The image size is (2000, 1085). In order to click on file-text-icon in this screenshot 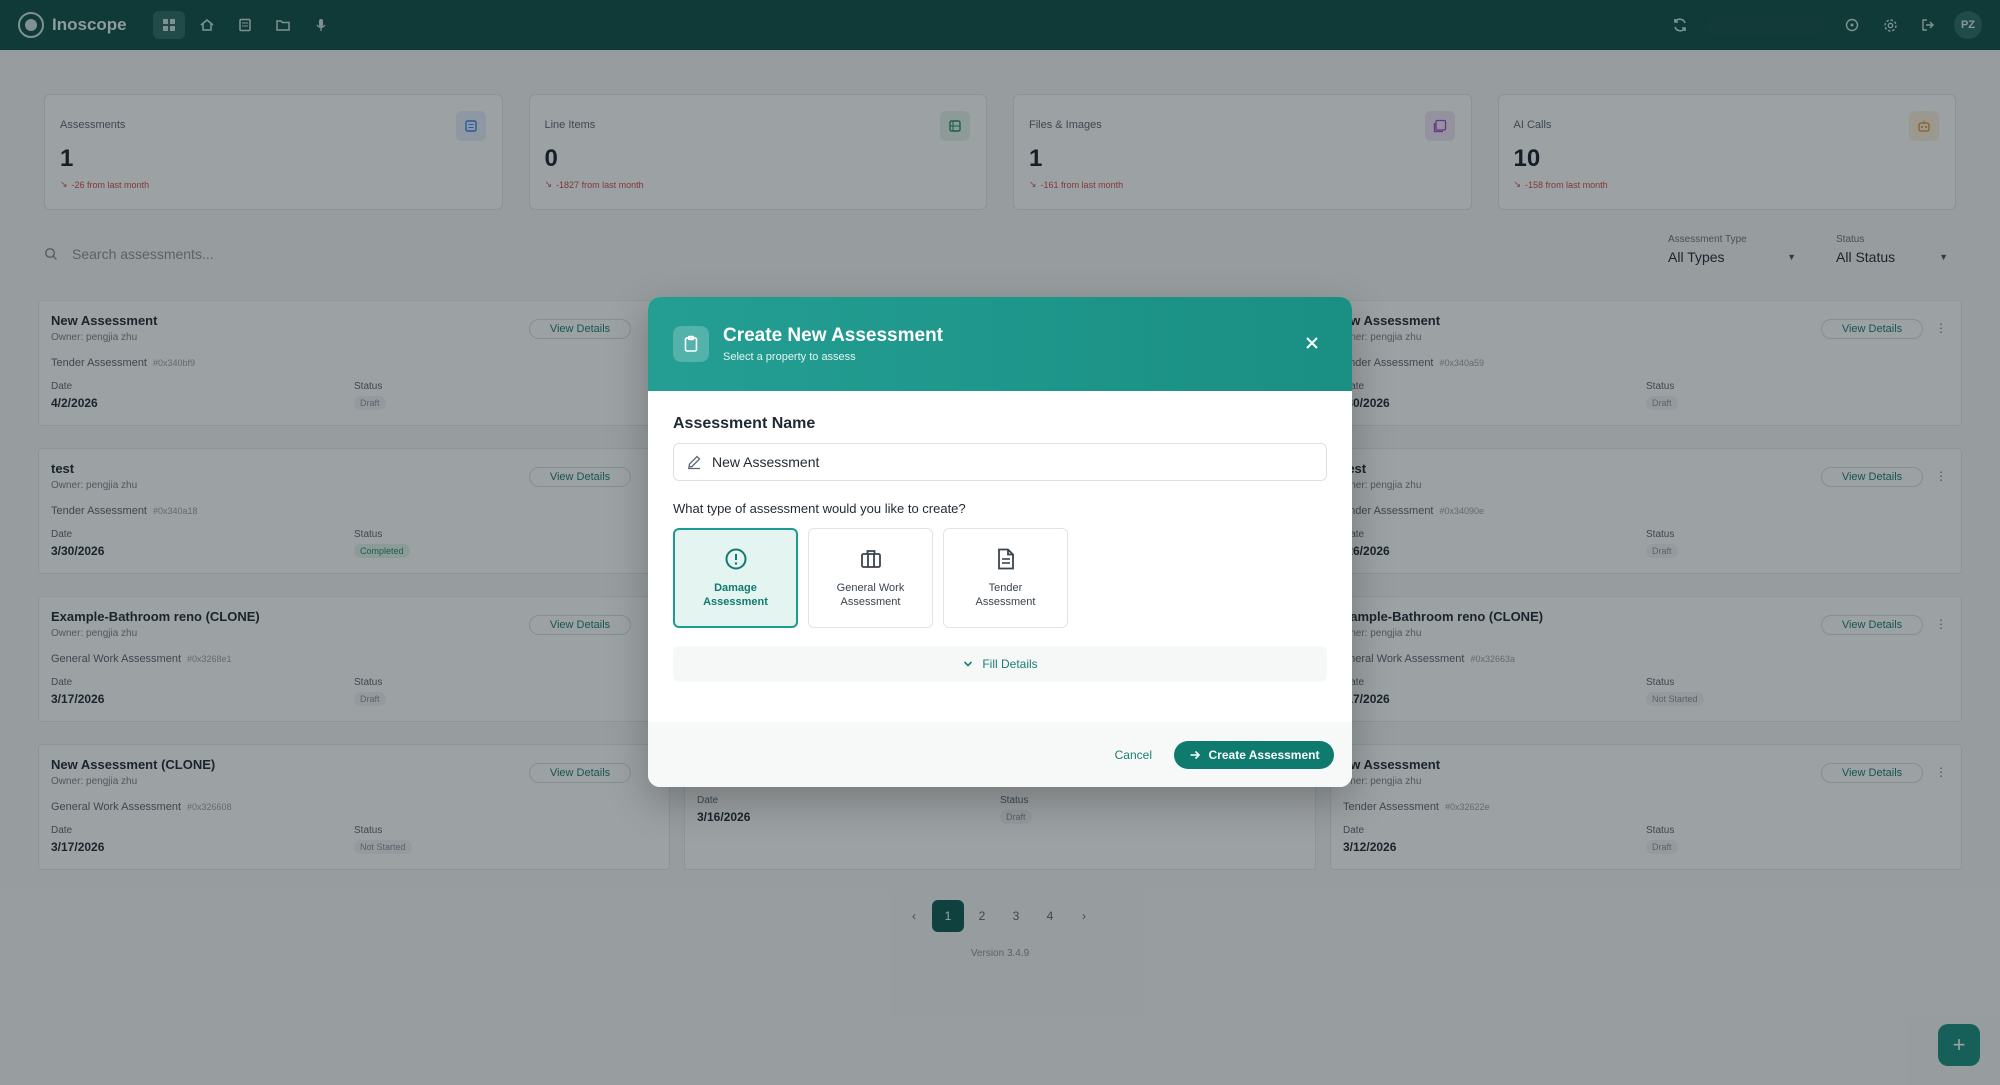, I will do `click(1005, 559)`.